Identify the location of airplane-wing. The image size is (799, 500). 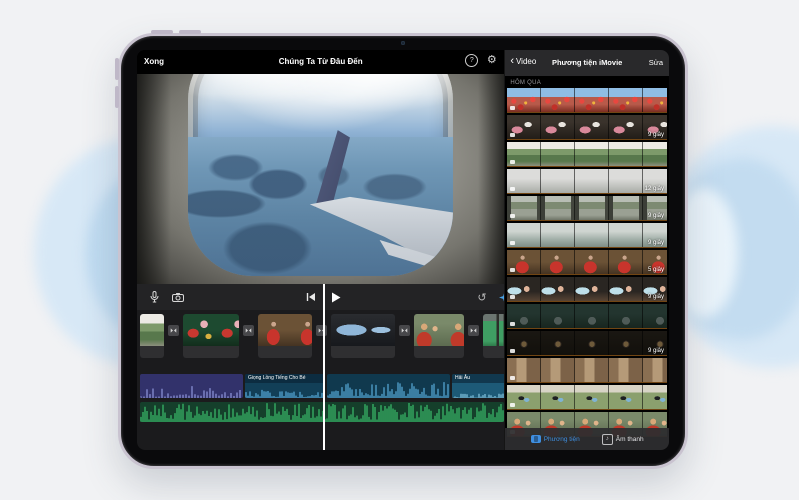
(368, 201).